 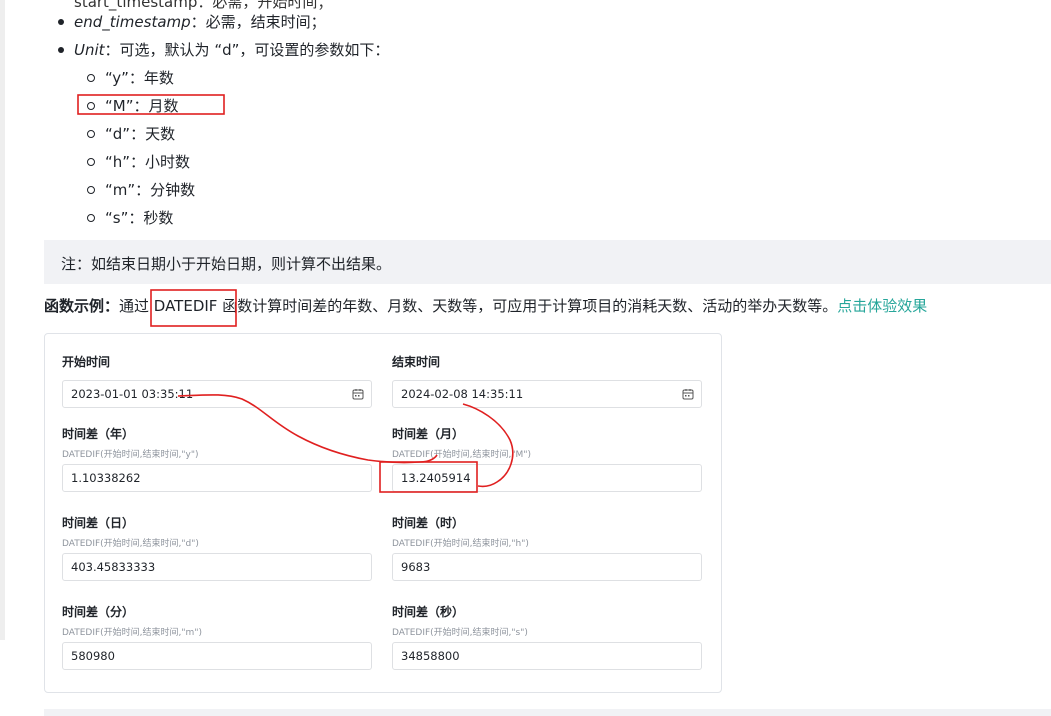 What do you see at coordinates (428, 612) in the screenshot?
I see `field-label: 时间差（秒）` at bounding box center [428, 612].